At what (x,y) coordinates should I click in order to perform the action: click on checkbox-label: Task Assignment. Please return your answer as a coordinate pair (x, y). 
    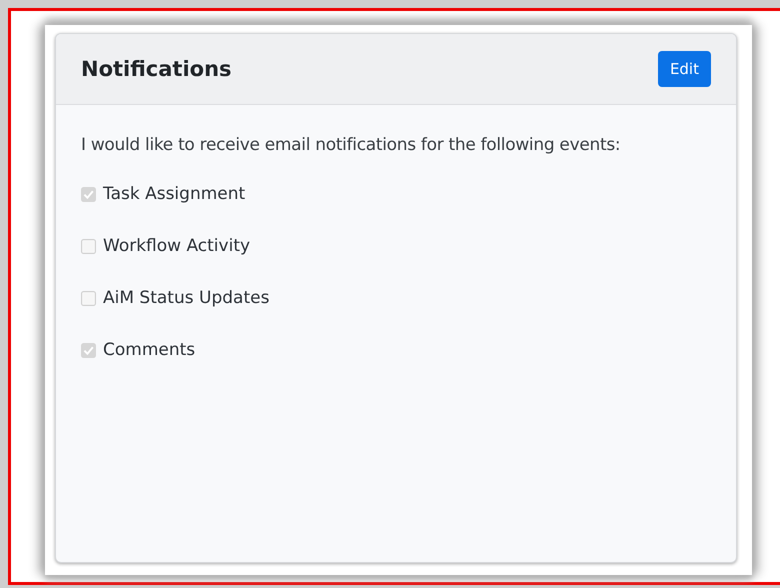
    Looking at the image, I should click on (174, 194).